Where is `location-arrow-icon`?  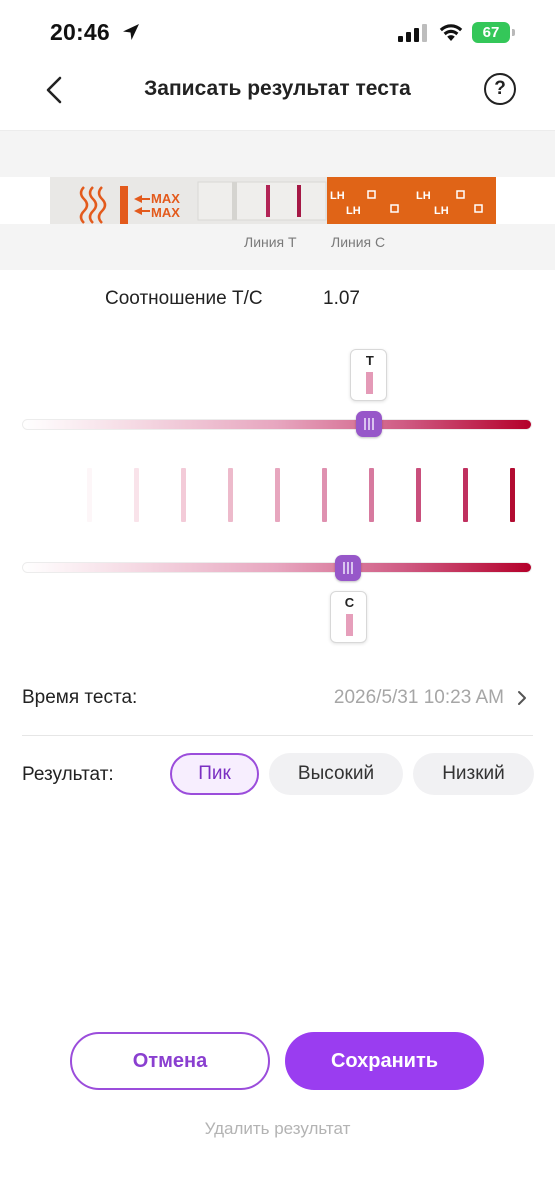 location-arrow-icon is located at coordinates (131, 32).